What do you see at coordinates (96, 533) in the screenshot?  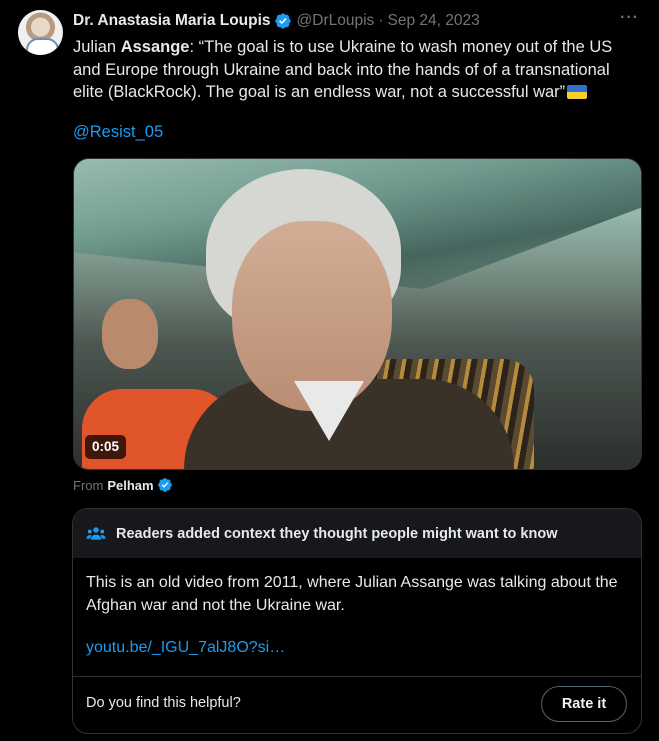 I see `people-icon` at bounding box center [96, 533].